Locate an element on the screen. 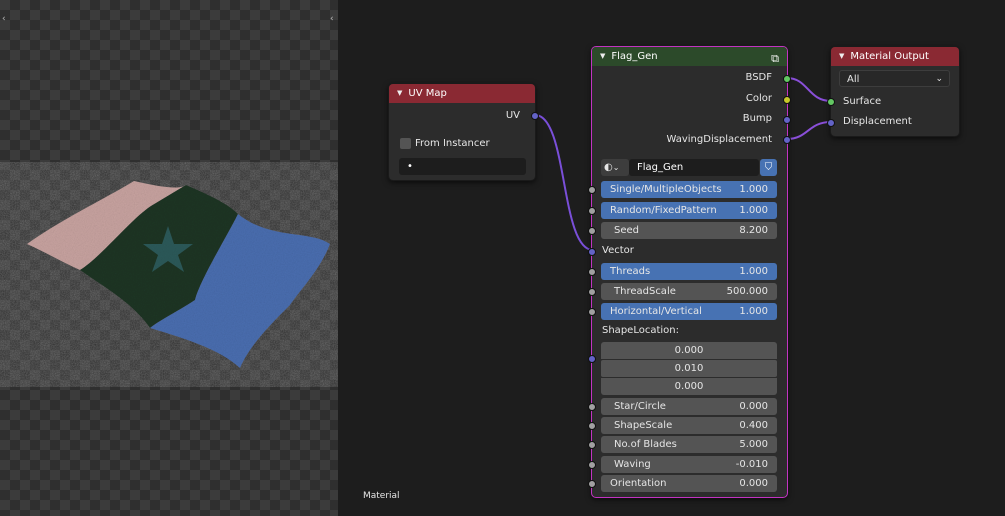 This screenshot has height=516, width=1005. node-tree-browse-button: ◐⌄ is located at coordinates (615, 167).